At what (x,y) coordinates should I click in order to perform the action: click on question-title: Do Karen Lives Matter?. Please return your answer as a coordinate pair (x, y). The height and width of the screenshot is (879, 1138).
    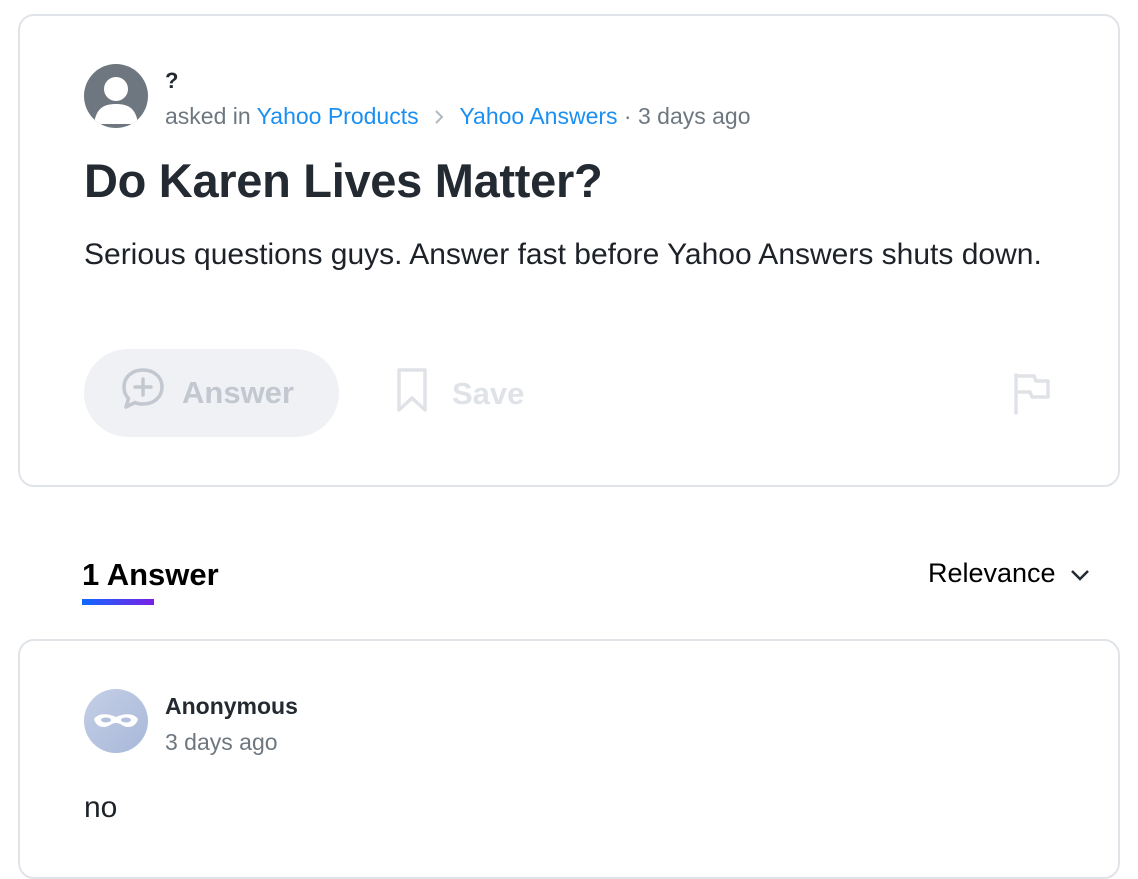
    Looking at the image, I should click on (343, 180).